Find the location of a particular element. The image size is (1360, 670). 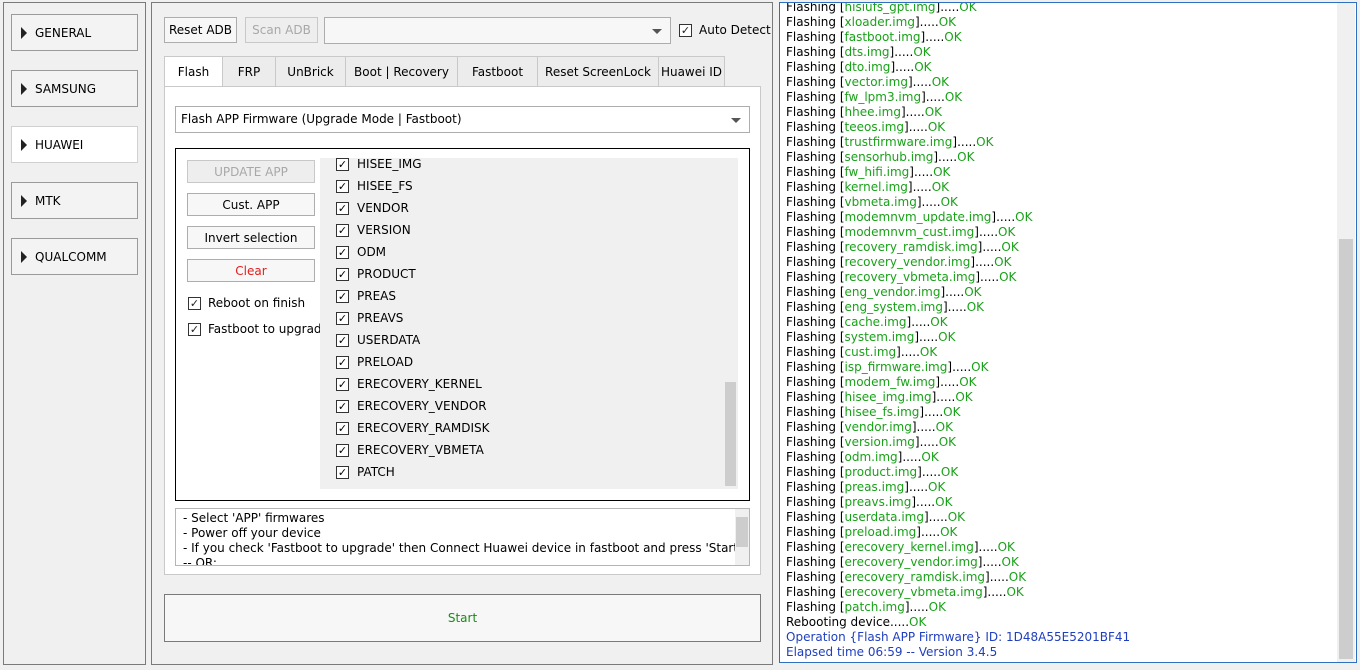

chevron-right-icon is located at coordinates (24, 32).